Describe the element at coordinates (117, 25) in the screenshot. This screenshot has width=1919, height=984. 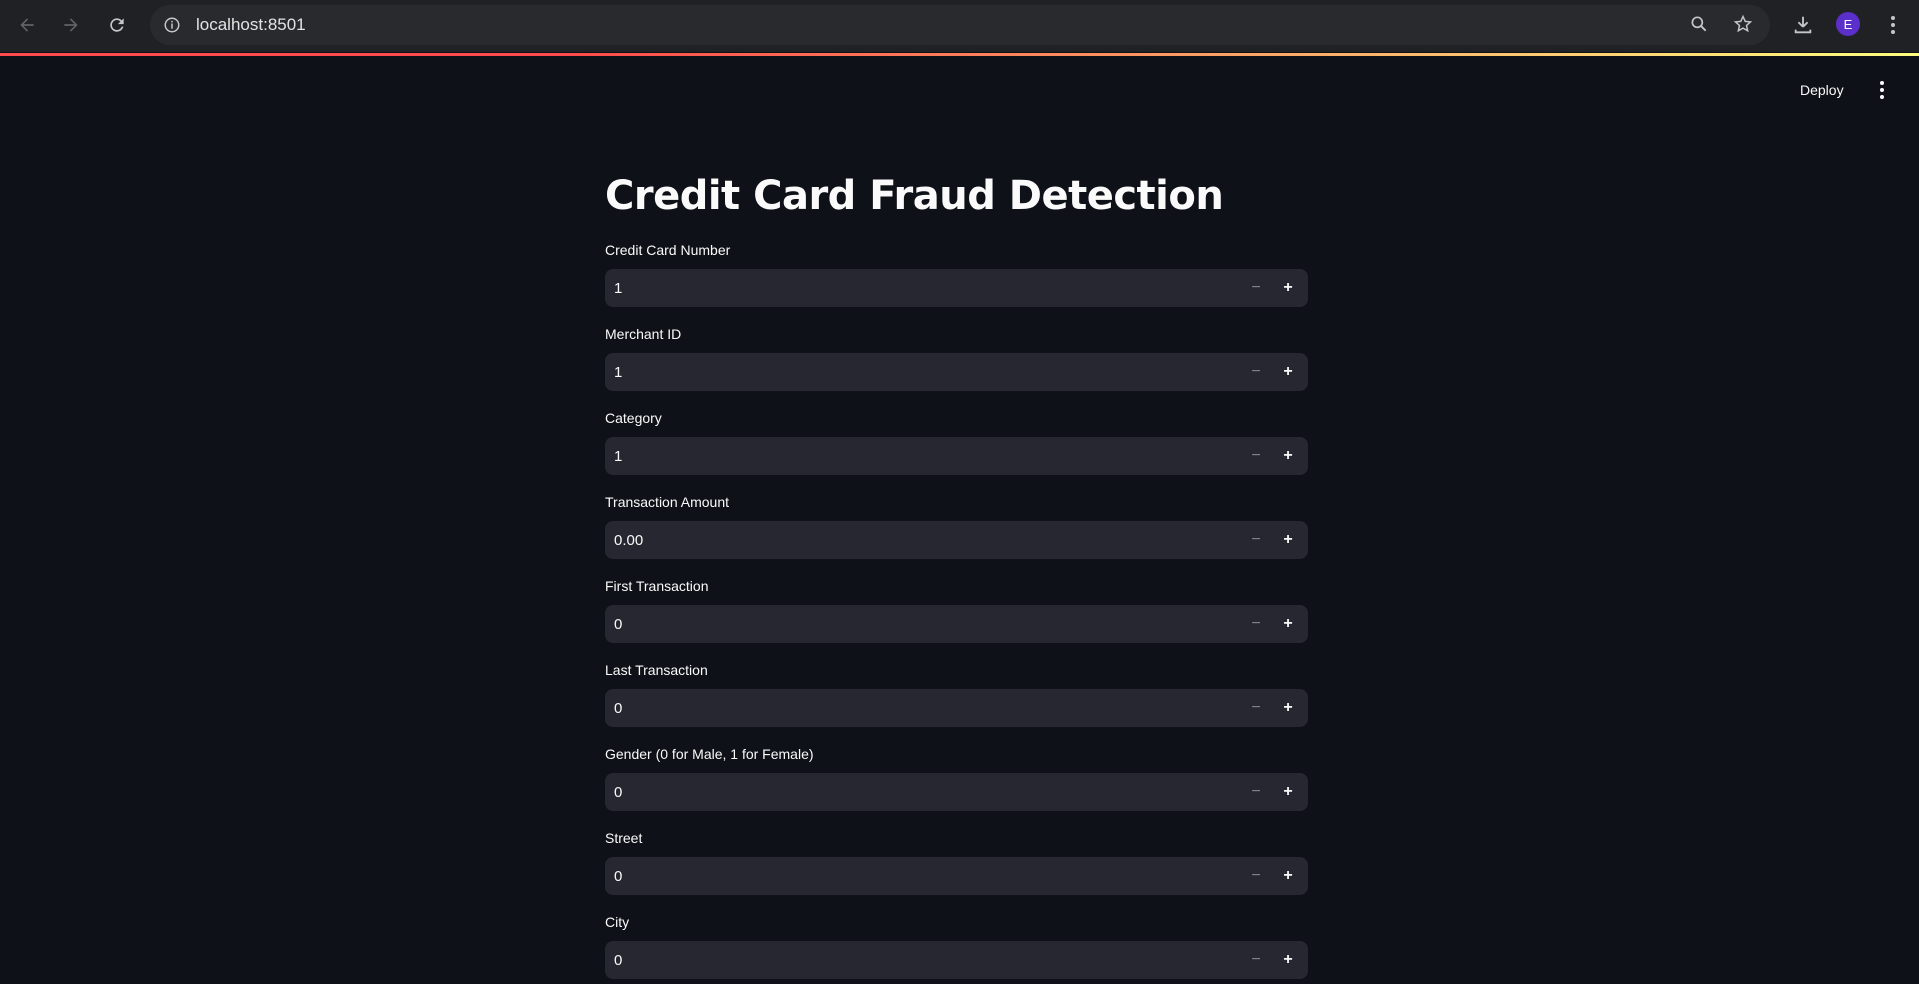
I see `reload-icon` at that location.